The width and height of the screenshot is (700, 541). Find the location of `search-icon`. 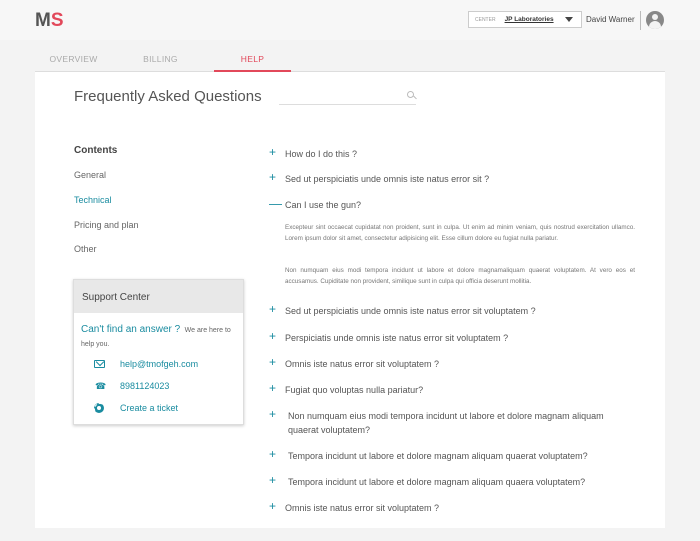

search-icon is located at coordinates (410, 94).